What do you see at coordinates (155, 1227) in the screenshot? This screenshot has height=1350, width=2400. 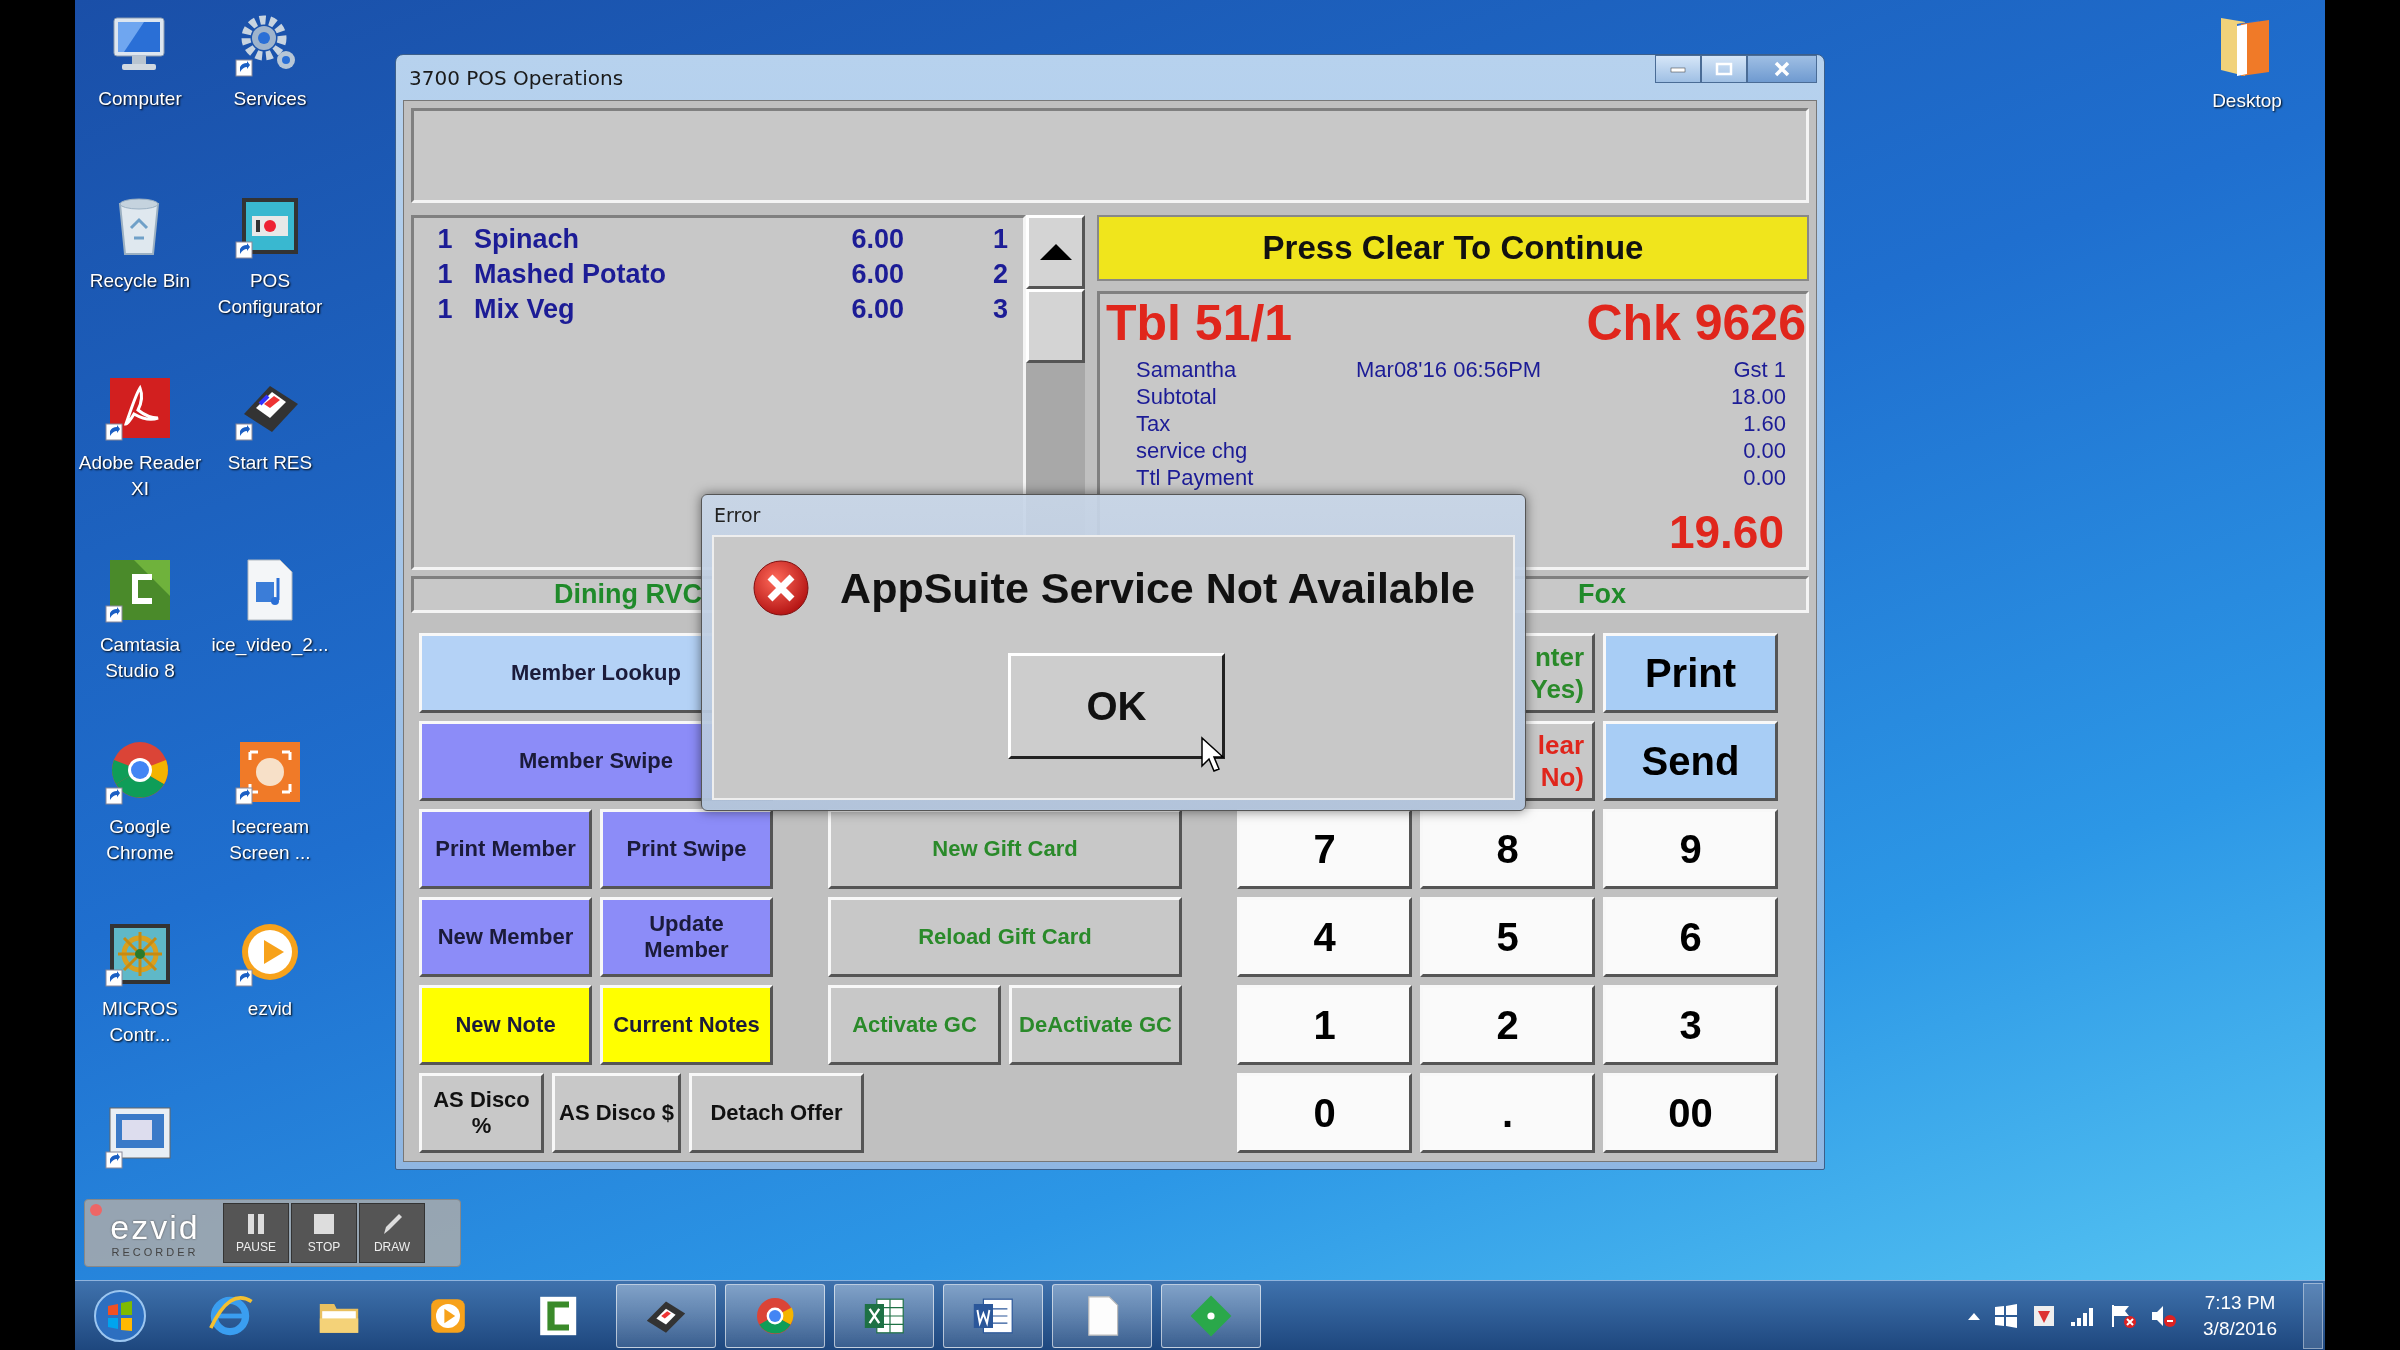 I see `recorder-logo: ezvid` at bounding box center [155, 1227].